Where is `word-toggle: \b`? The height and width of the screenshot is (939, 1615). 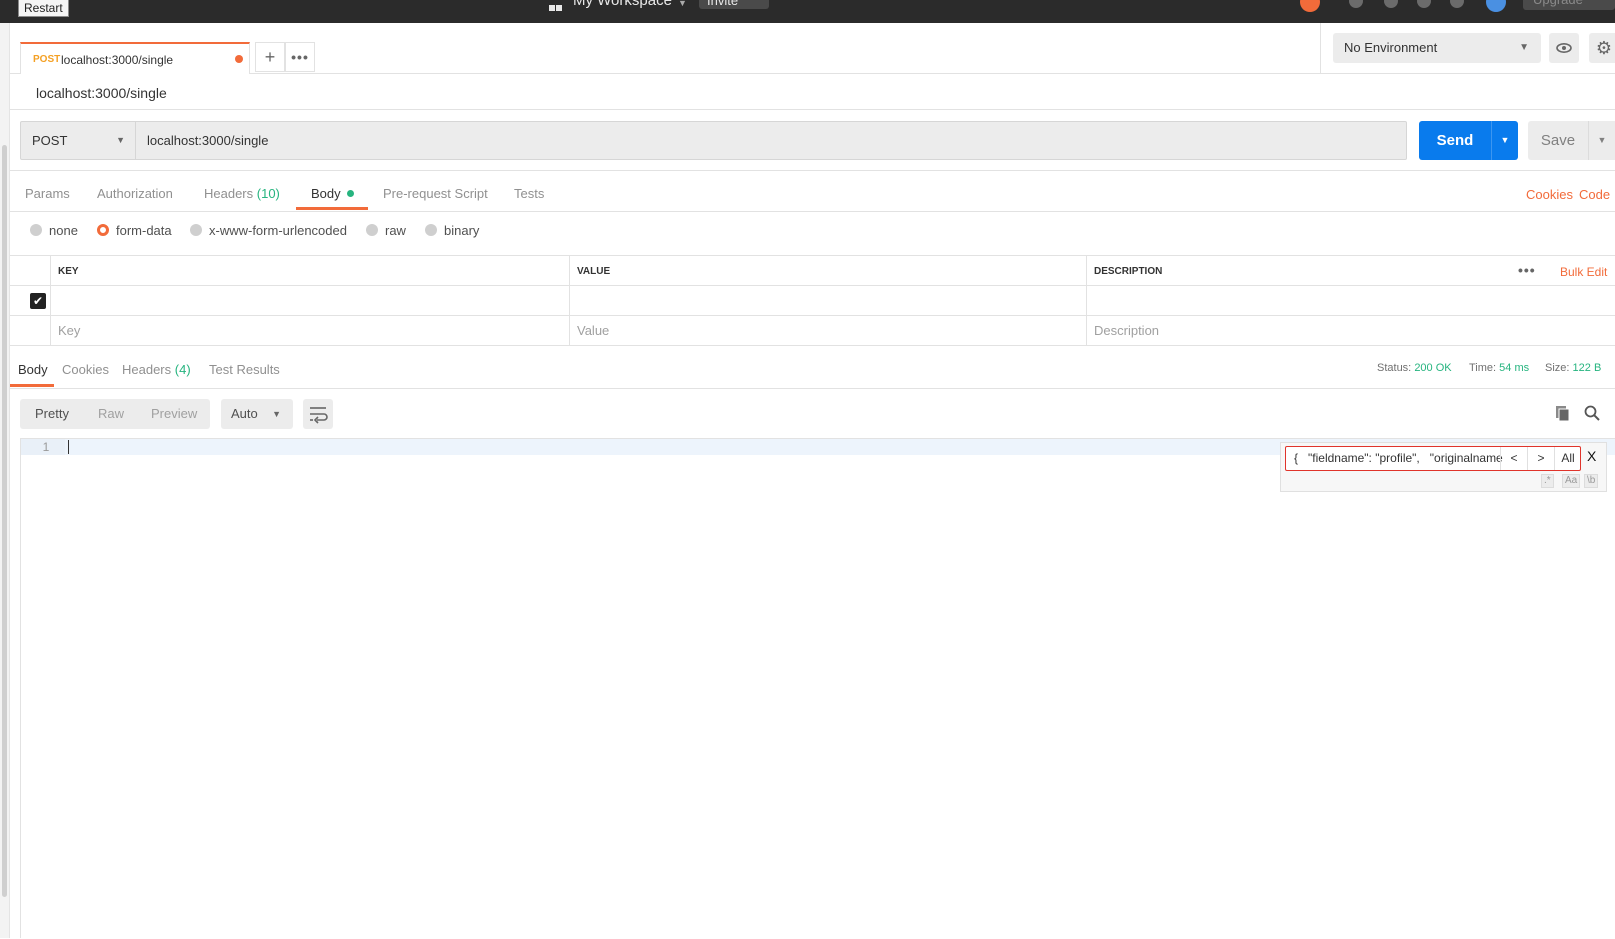 word-toggle: \b is located at coordinates (1591, 481).